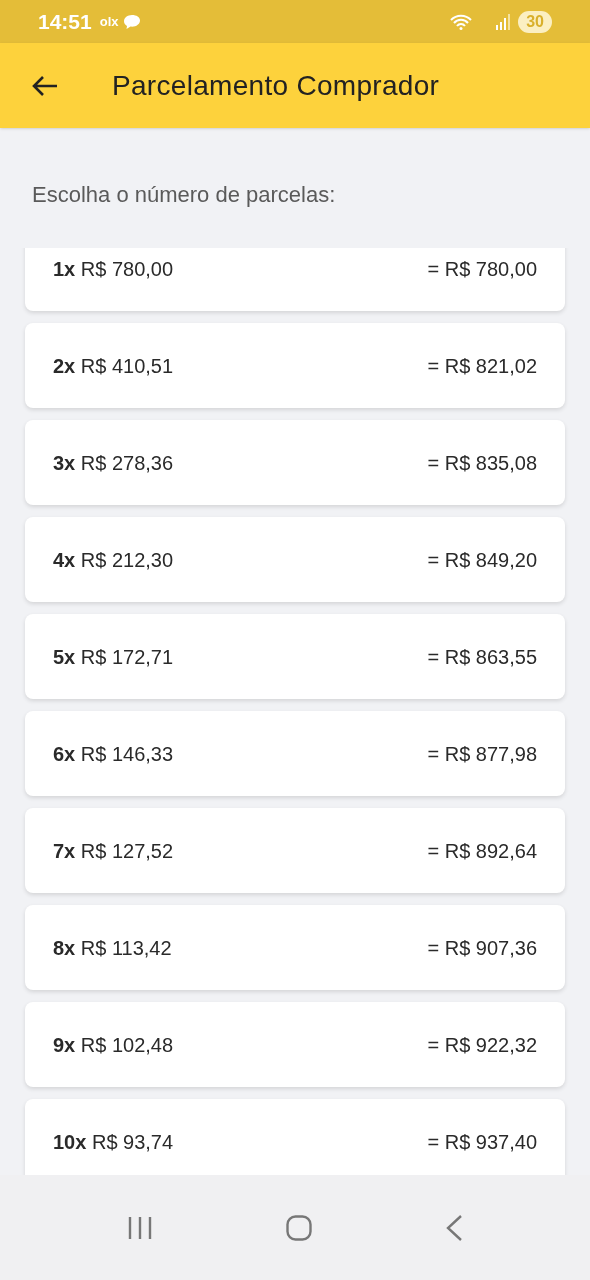 This screenshot has width=590, height=1280. Describe the element at coordinates (295, 656) in the screenshot. I see `installment-option: 5x R$ 172,71 = R$ 863,55` at that location.